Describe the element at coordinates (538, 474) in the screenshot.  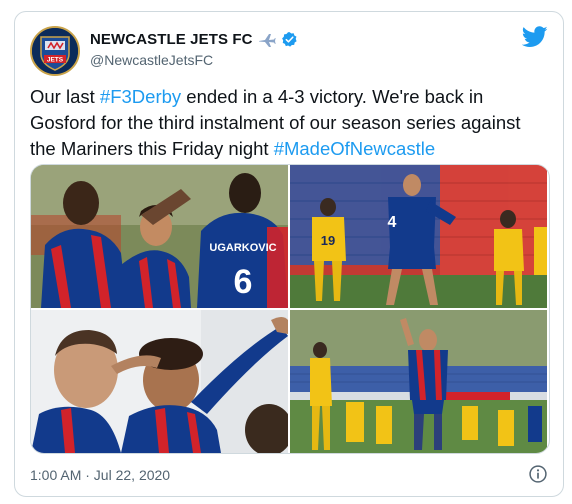
I see `info-icon` at that location.